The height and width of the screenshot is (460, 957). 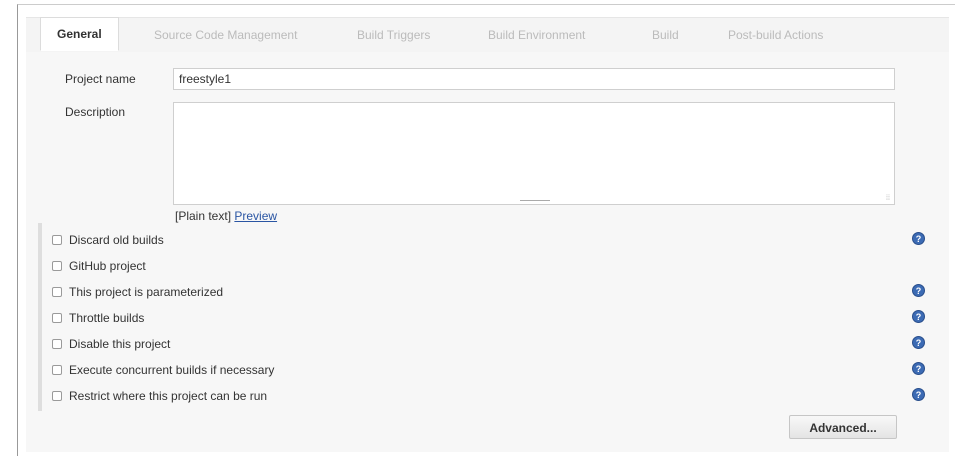 What do you see at coordinates (203, 216) in the screenshot?
I see `plain-text-label: [Plain text]` at bounding box center [203, 216].